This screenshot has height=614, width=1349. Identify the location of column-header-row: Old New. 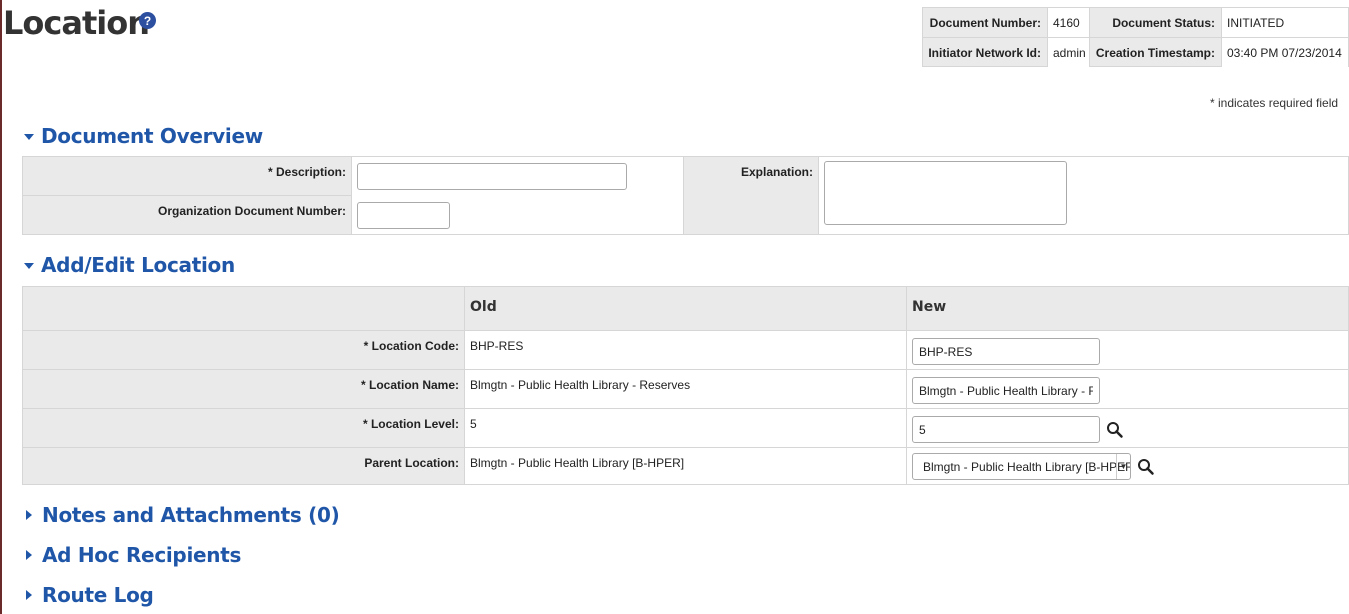
(685, 309).